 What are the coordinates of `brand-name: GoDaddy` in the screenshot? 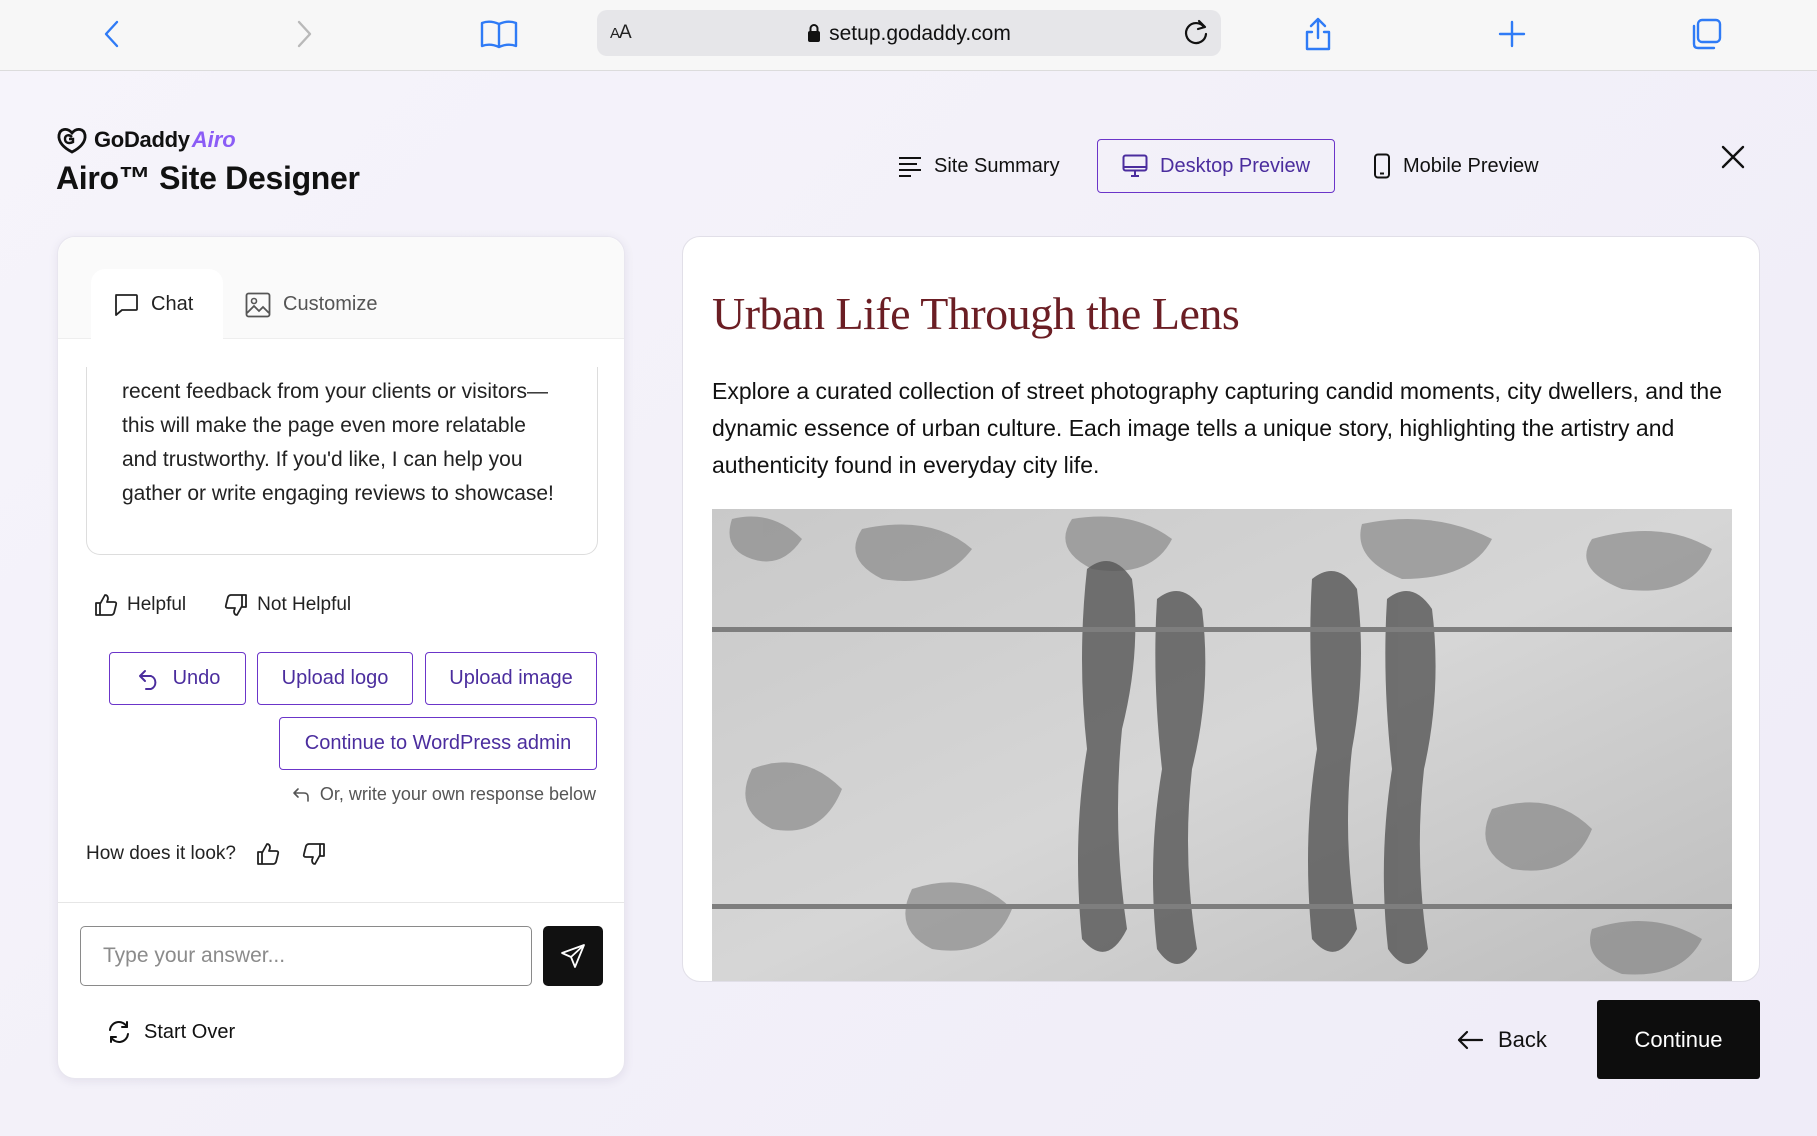 It's located at (142, 139).